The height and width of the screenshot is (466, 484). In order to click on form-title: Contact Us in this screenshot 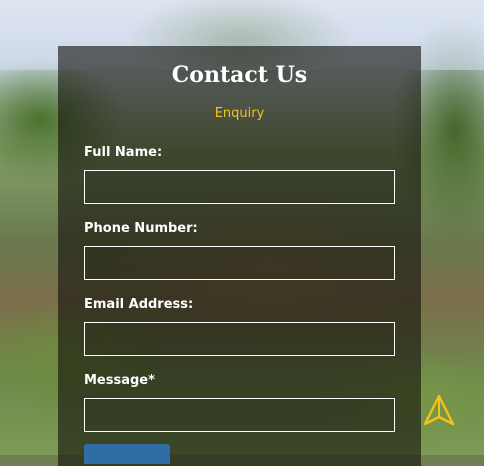, I will do `click(239, 75)`.